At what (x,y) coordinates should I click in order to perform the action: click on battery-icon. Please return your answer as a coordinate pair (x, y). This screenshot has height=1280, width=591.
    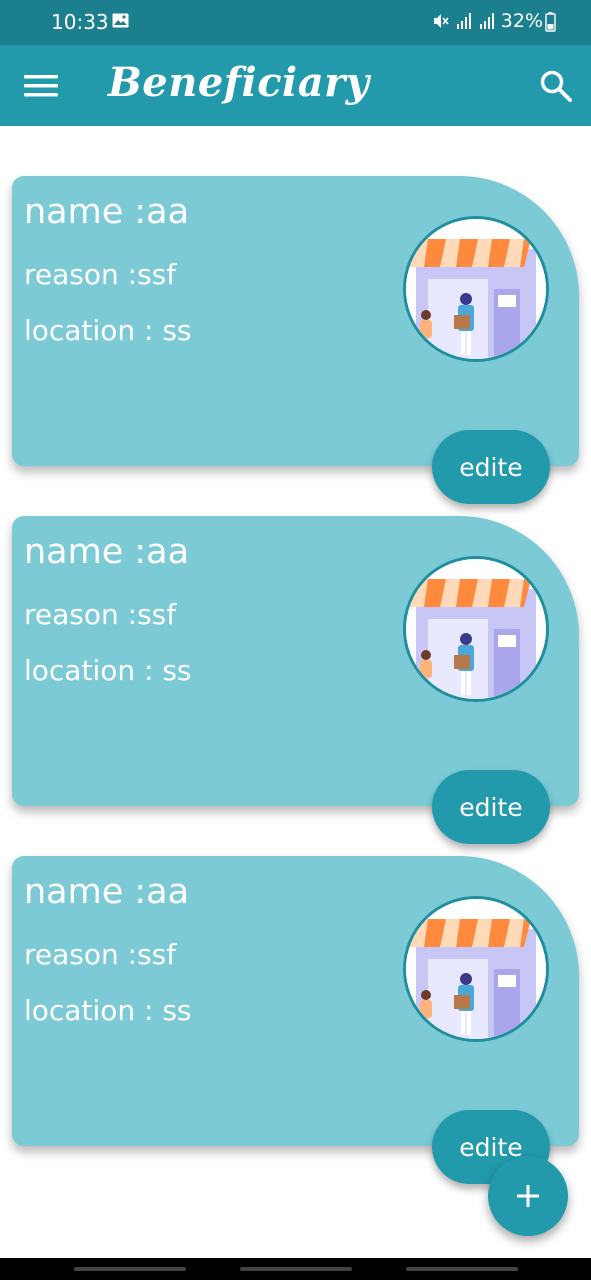
    Looking at the image, I should click on (550, 22).